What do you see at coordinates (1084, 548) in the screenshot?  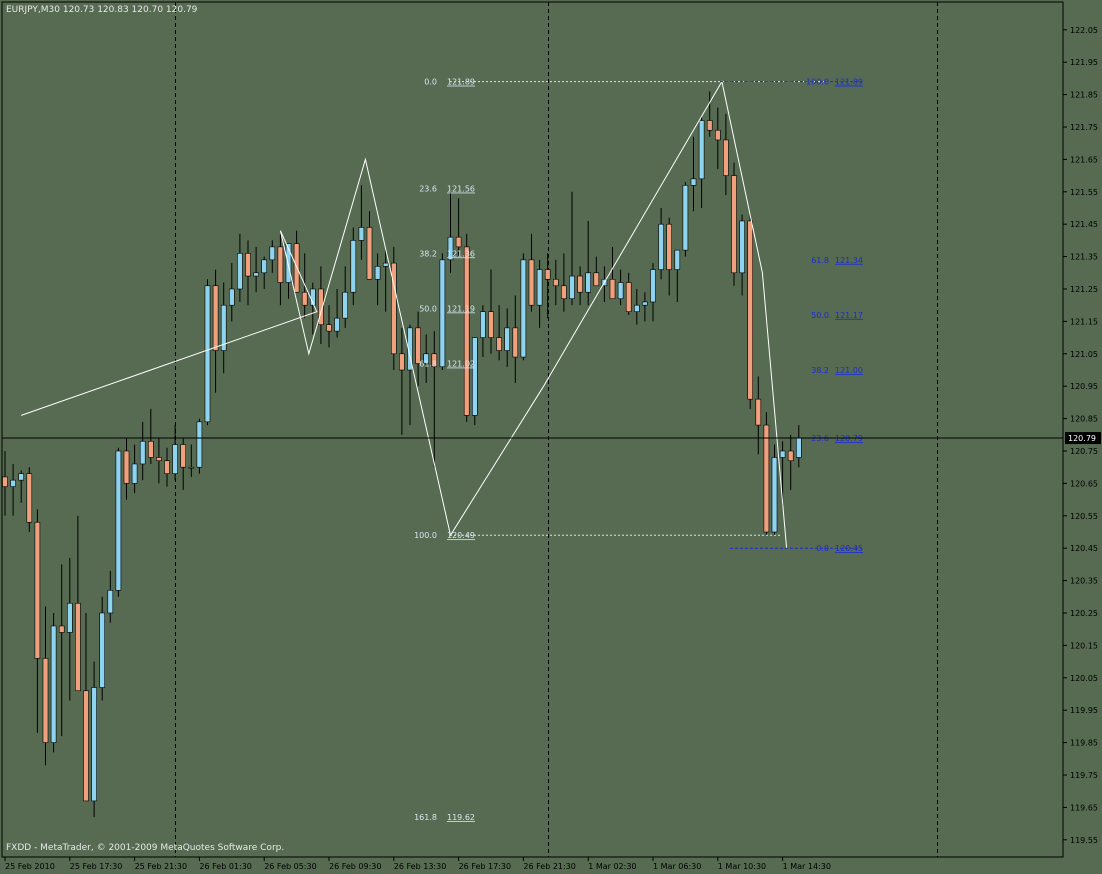 I see `price-tick-label: 120.45` at bounding box center [1084, 548].